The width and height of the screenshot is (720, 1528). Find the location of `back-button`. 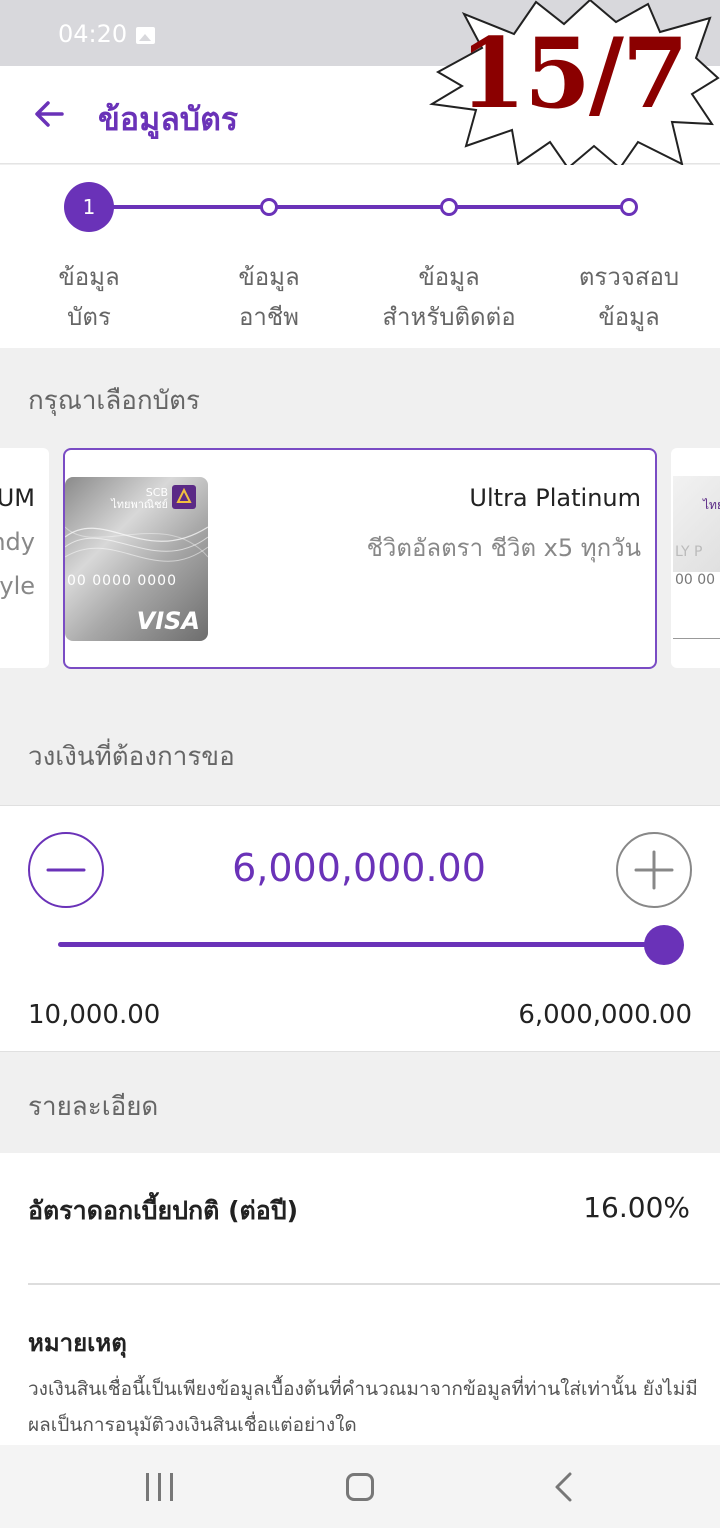

back-button is located at coordinates (50, 114).